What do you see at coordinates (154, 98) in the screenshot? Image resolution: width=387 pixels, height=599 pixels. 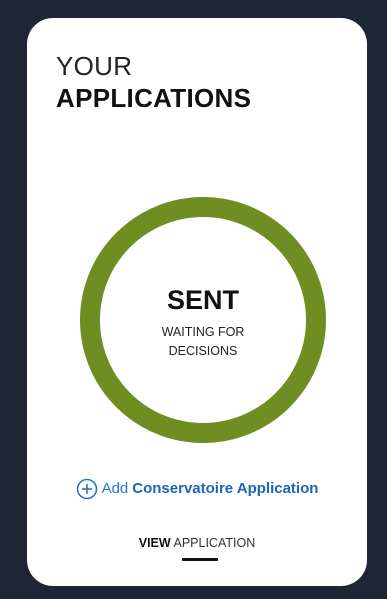 I see `heading-applications: APPLICATIONS` at bounding box center [154, 98].